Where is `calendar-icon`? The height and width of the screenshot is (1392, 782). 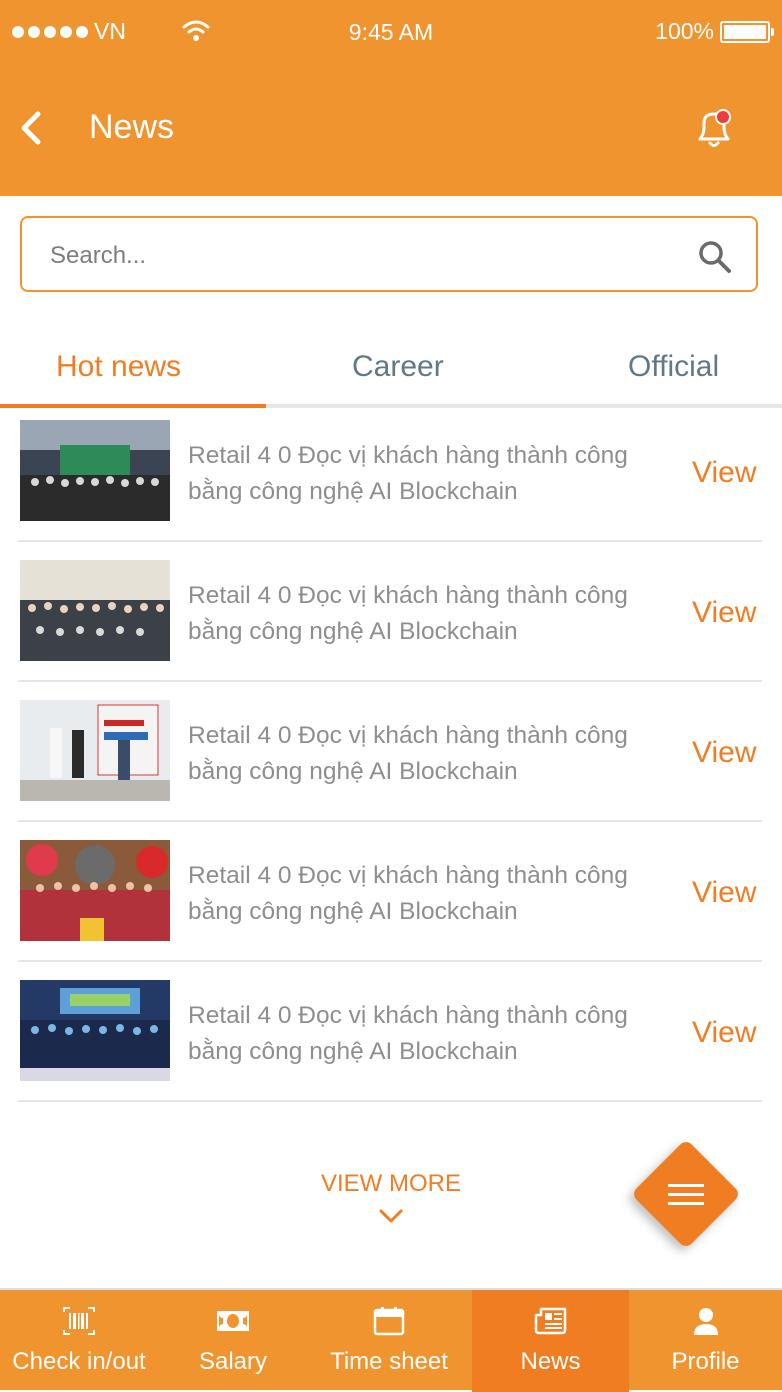 calendar-icon is located at coordinates (389, 1321).